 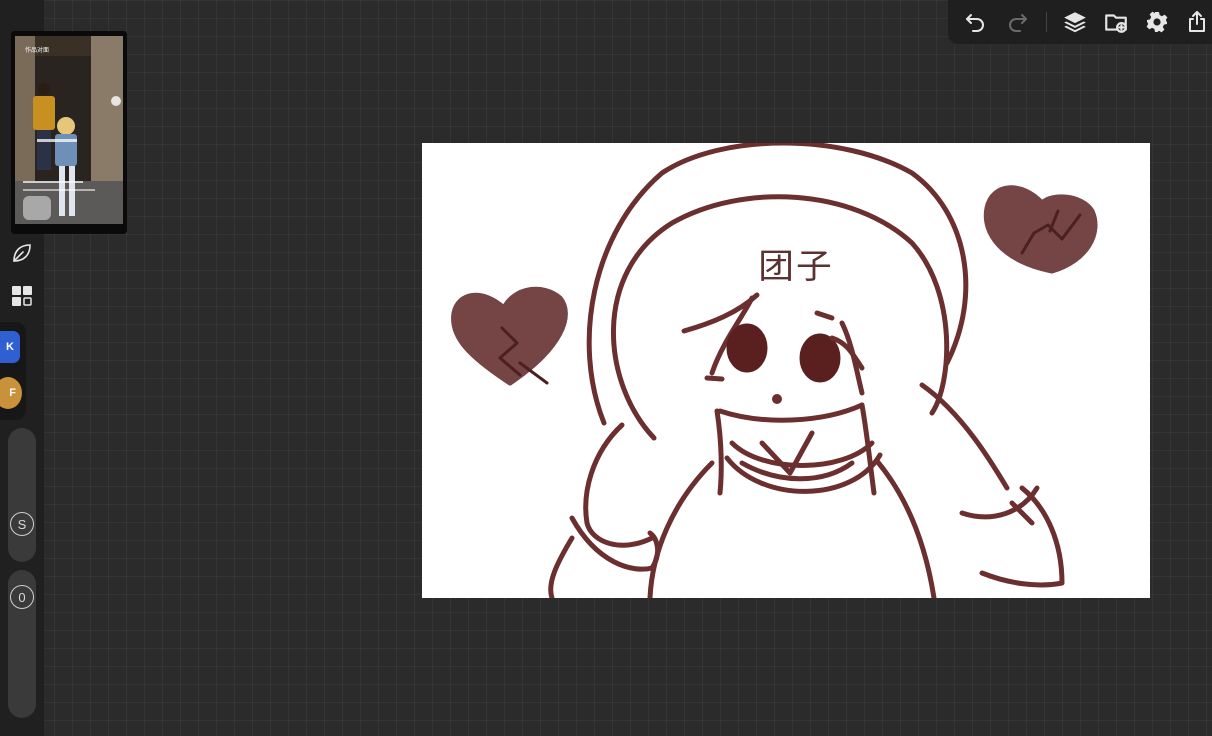 What do you see at coordinates (619, 485) in the screenshot?
I see `left-arm` at bounding box center [619, 485].